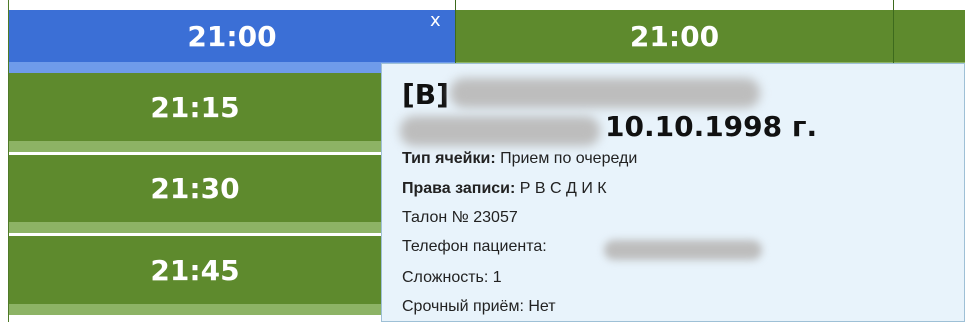  I want to click on complexity: Сложность: 1, so click(452, 277).